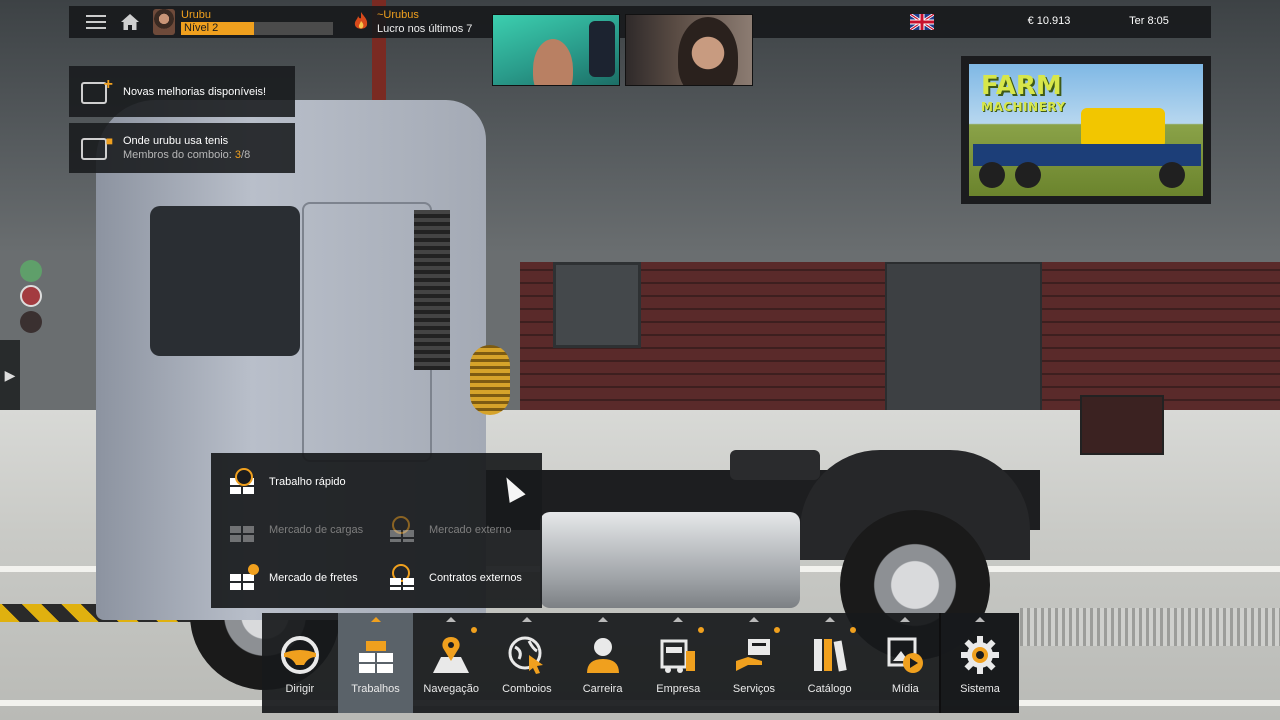 The width and height of the screenshot is (1280, 720). What do you see at coordinates (243, 482) in the screenshot?
I see `quick-job-icon` at bounding box center [243, 482].